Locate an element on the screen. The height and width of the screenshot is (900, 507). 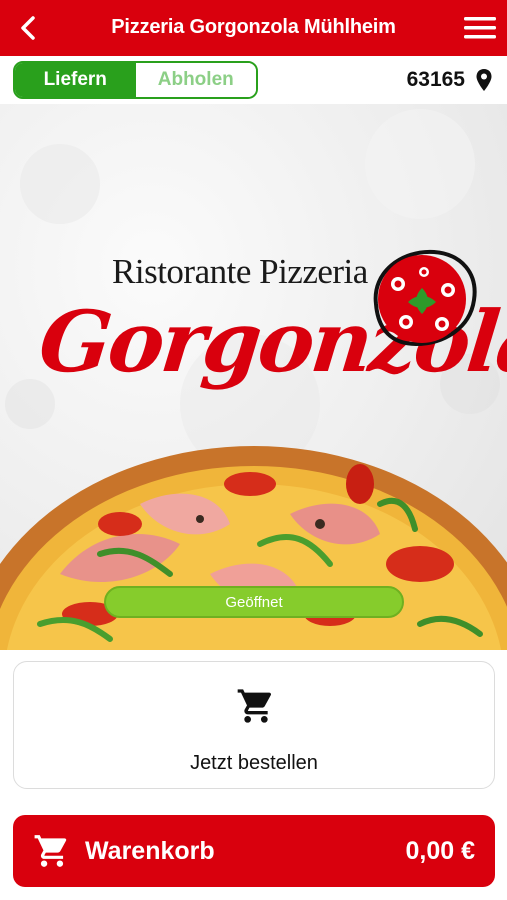
basket-button: Warenkorb 0,00 € is located at coordinates (254, 851).